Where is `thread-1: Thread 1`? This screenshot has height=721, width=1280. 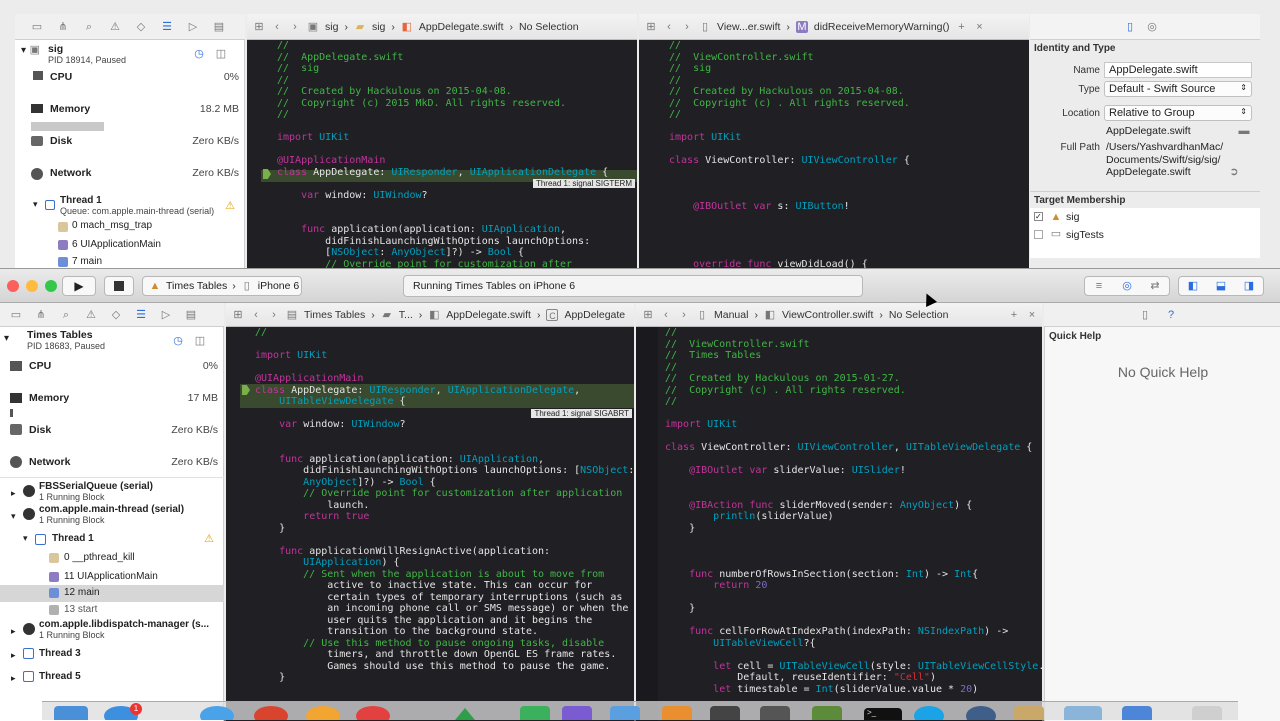
thread-1: Thread 1 is located at coordinates (73, 538).